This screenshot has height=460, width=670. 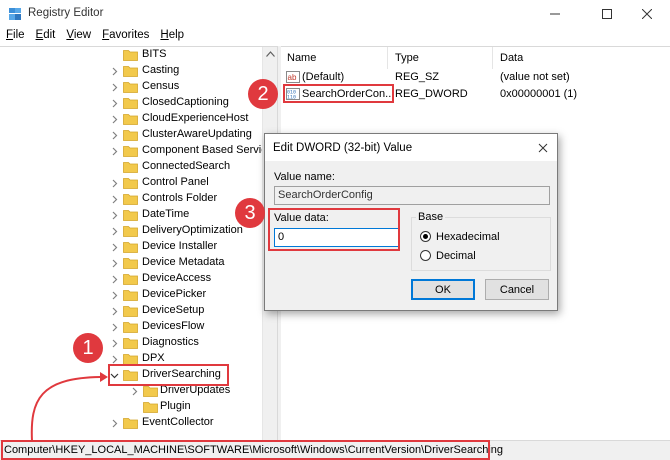 What do you see at coordinates (170, 342) in the screenshot?
I see `tree-item-label: Diagnostics` at bounding box center [170, 342].